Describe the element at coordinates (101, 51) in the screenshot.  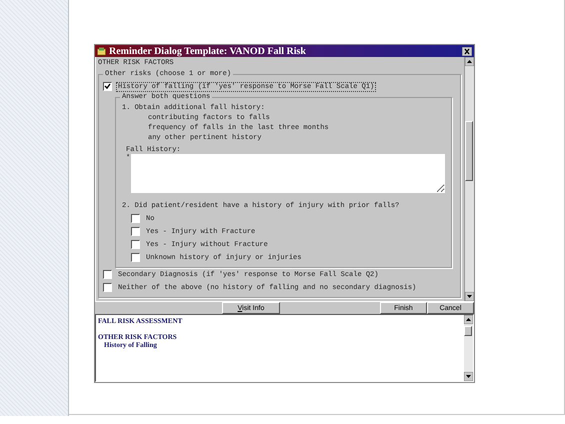
I see `app-icon` at that location.